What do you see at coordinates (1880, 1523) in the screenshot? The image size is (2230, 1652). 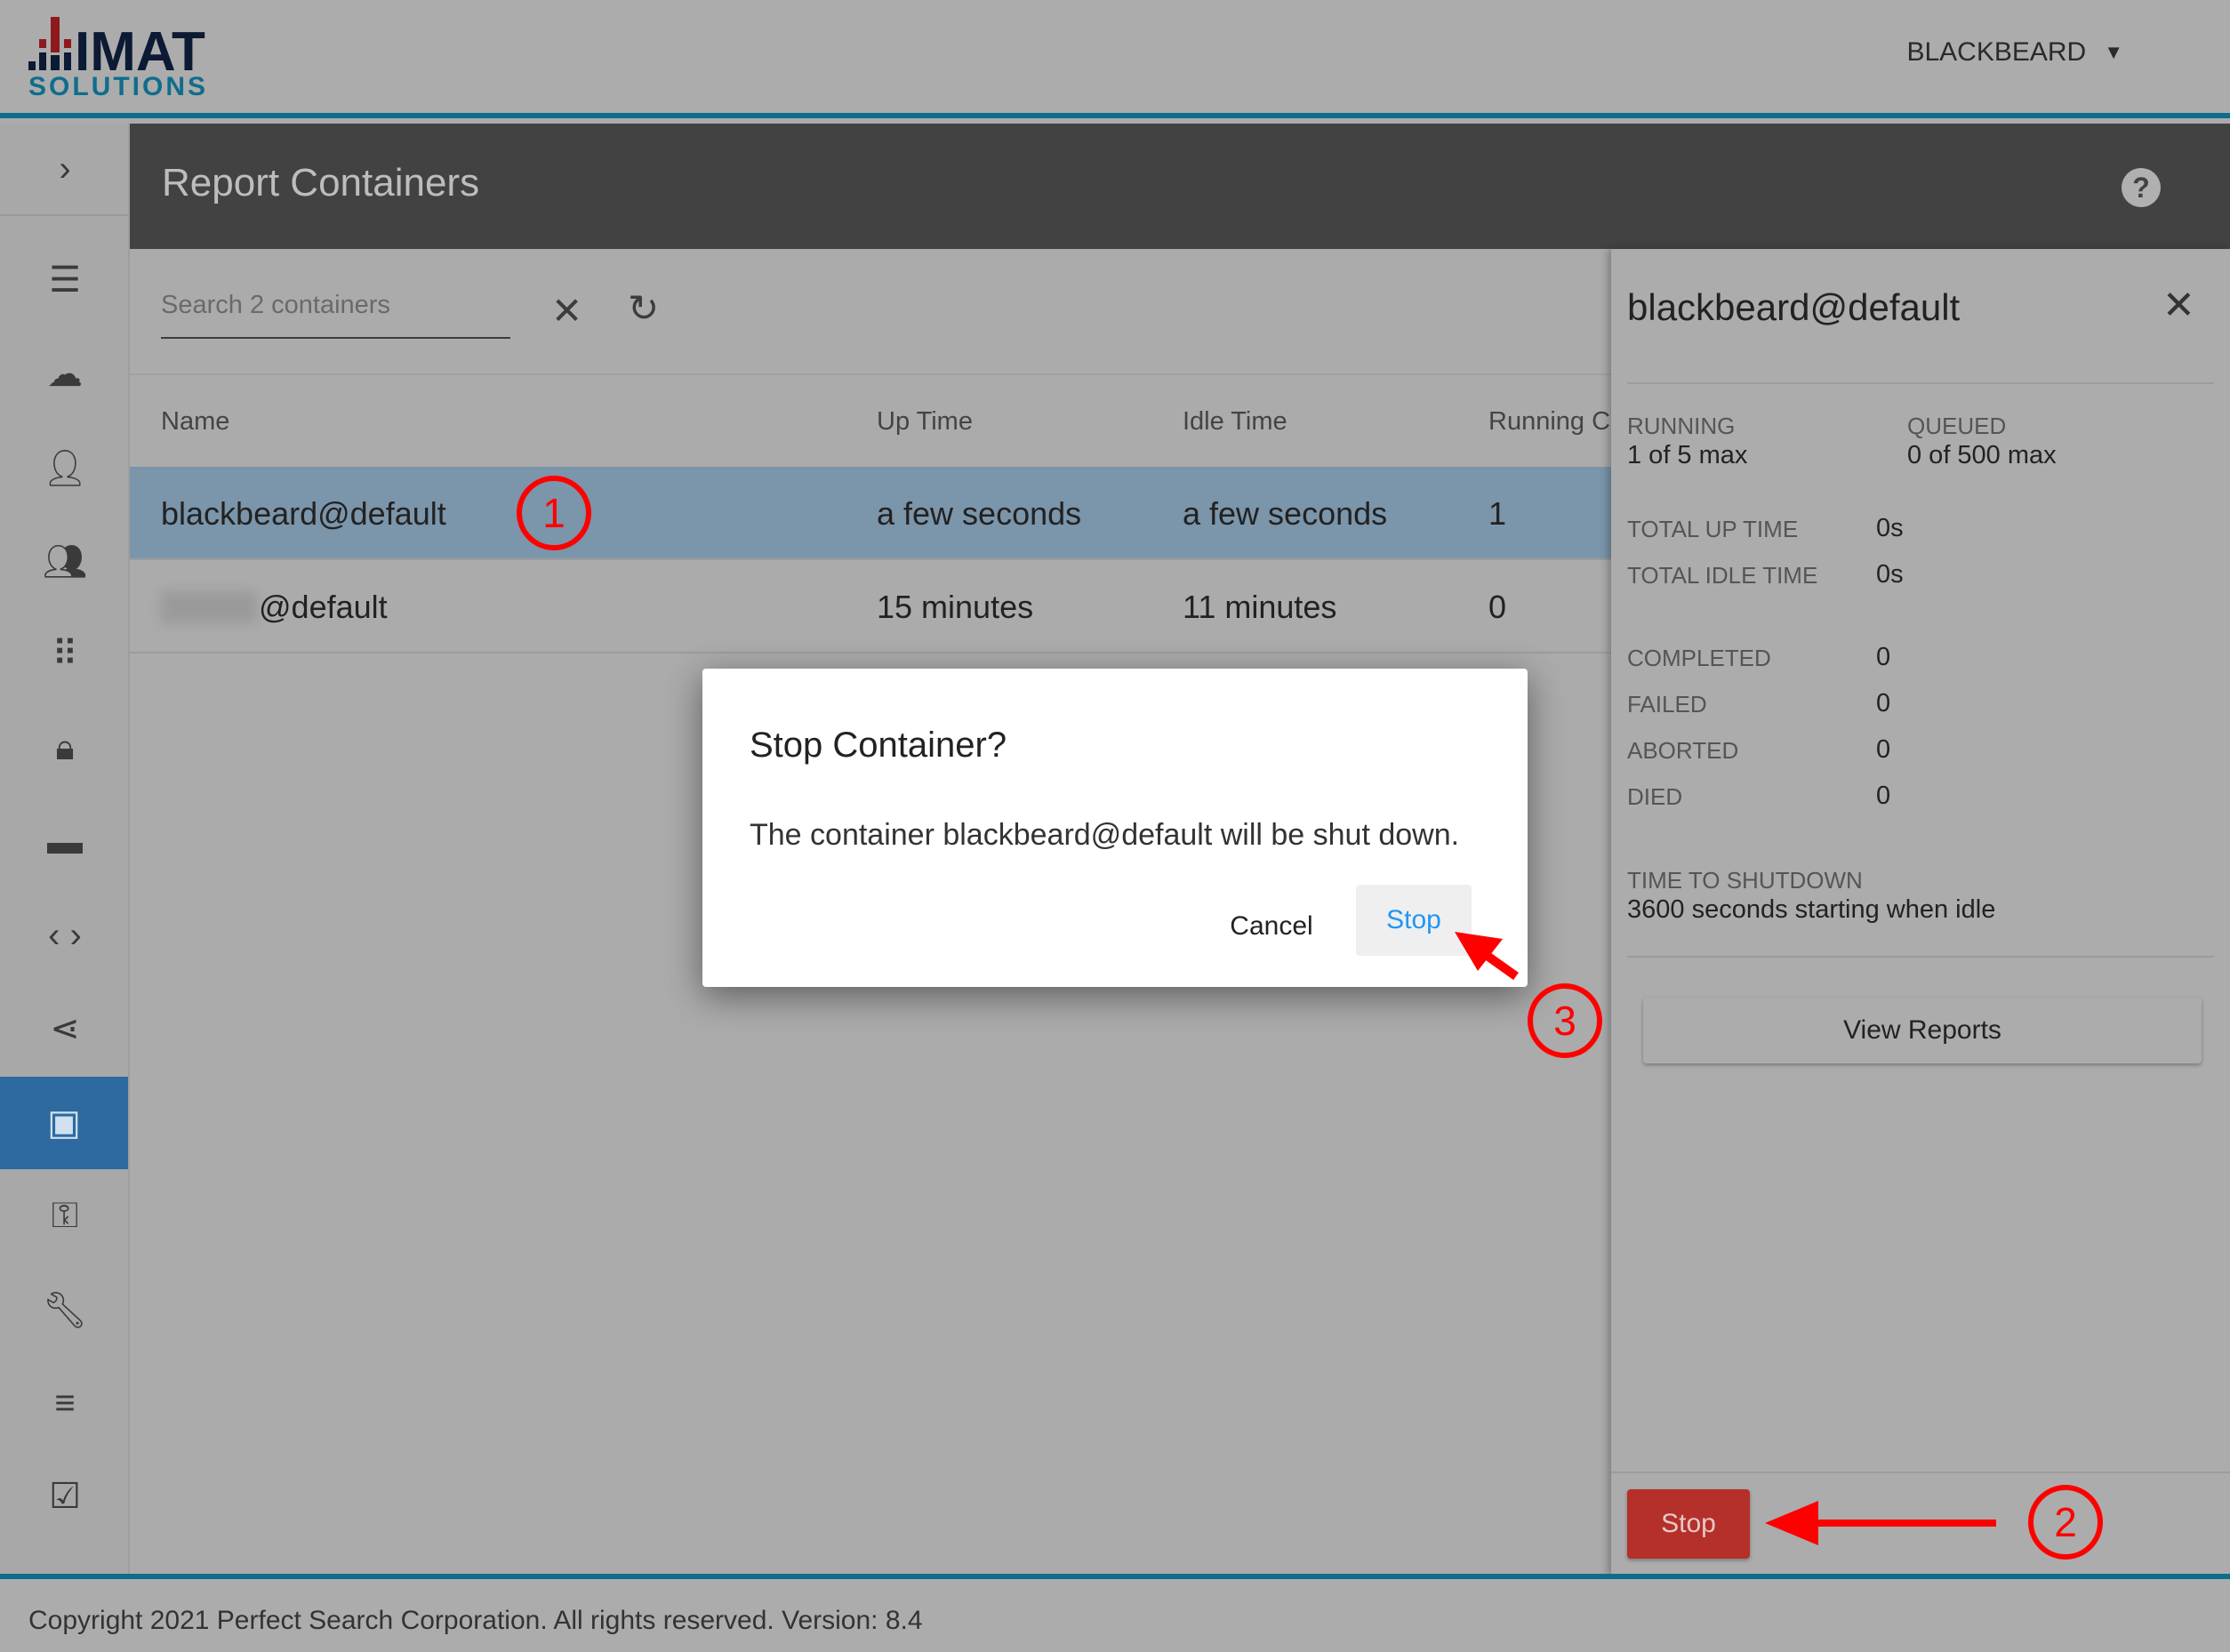 I see `arrow-to-stop-button-icon` at bounding box center [1880, 1523].